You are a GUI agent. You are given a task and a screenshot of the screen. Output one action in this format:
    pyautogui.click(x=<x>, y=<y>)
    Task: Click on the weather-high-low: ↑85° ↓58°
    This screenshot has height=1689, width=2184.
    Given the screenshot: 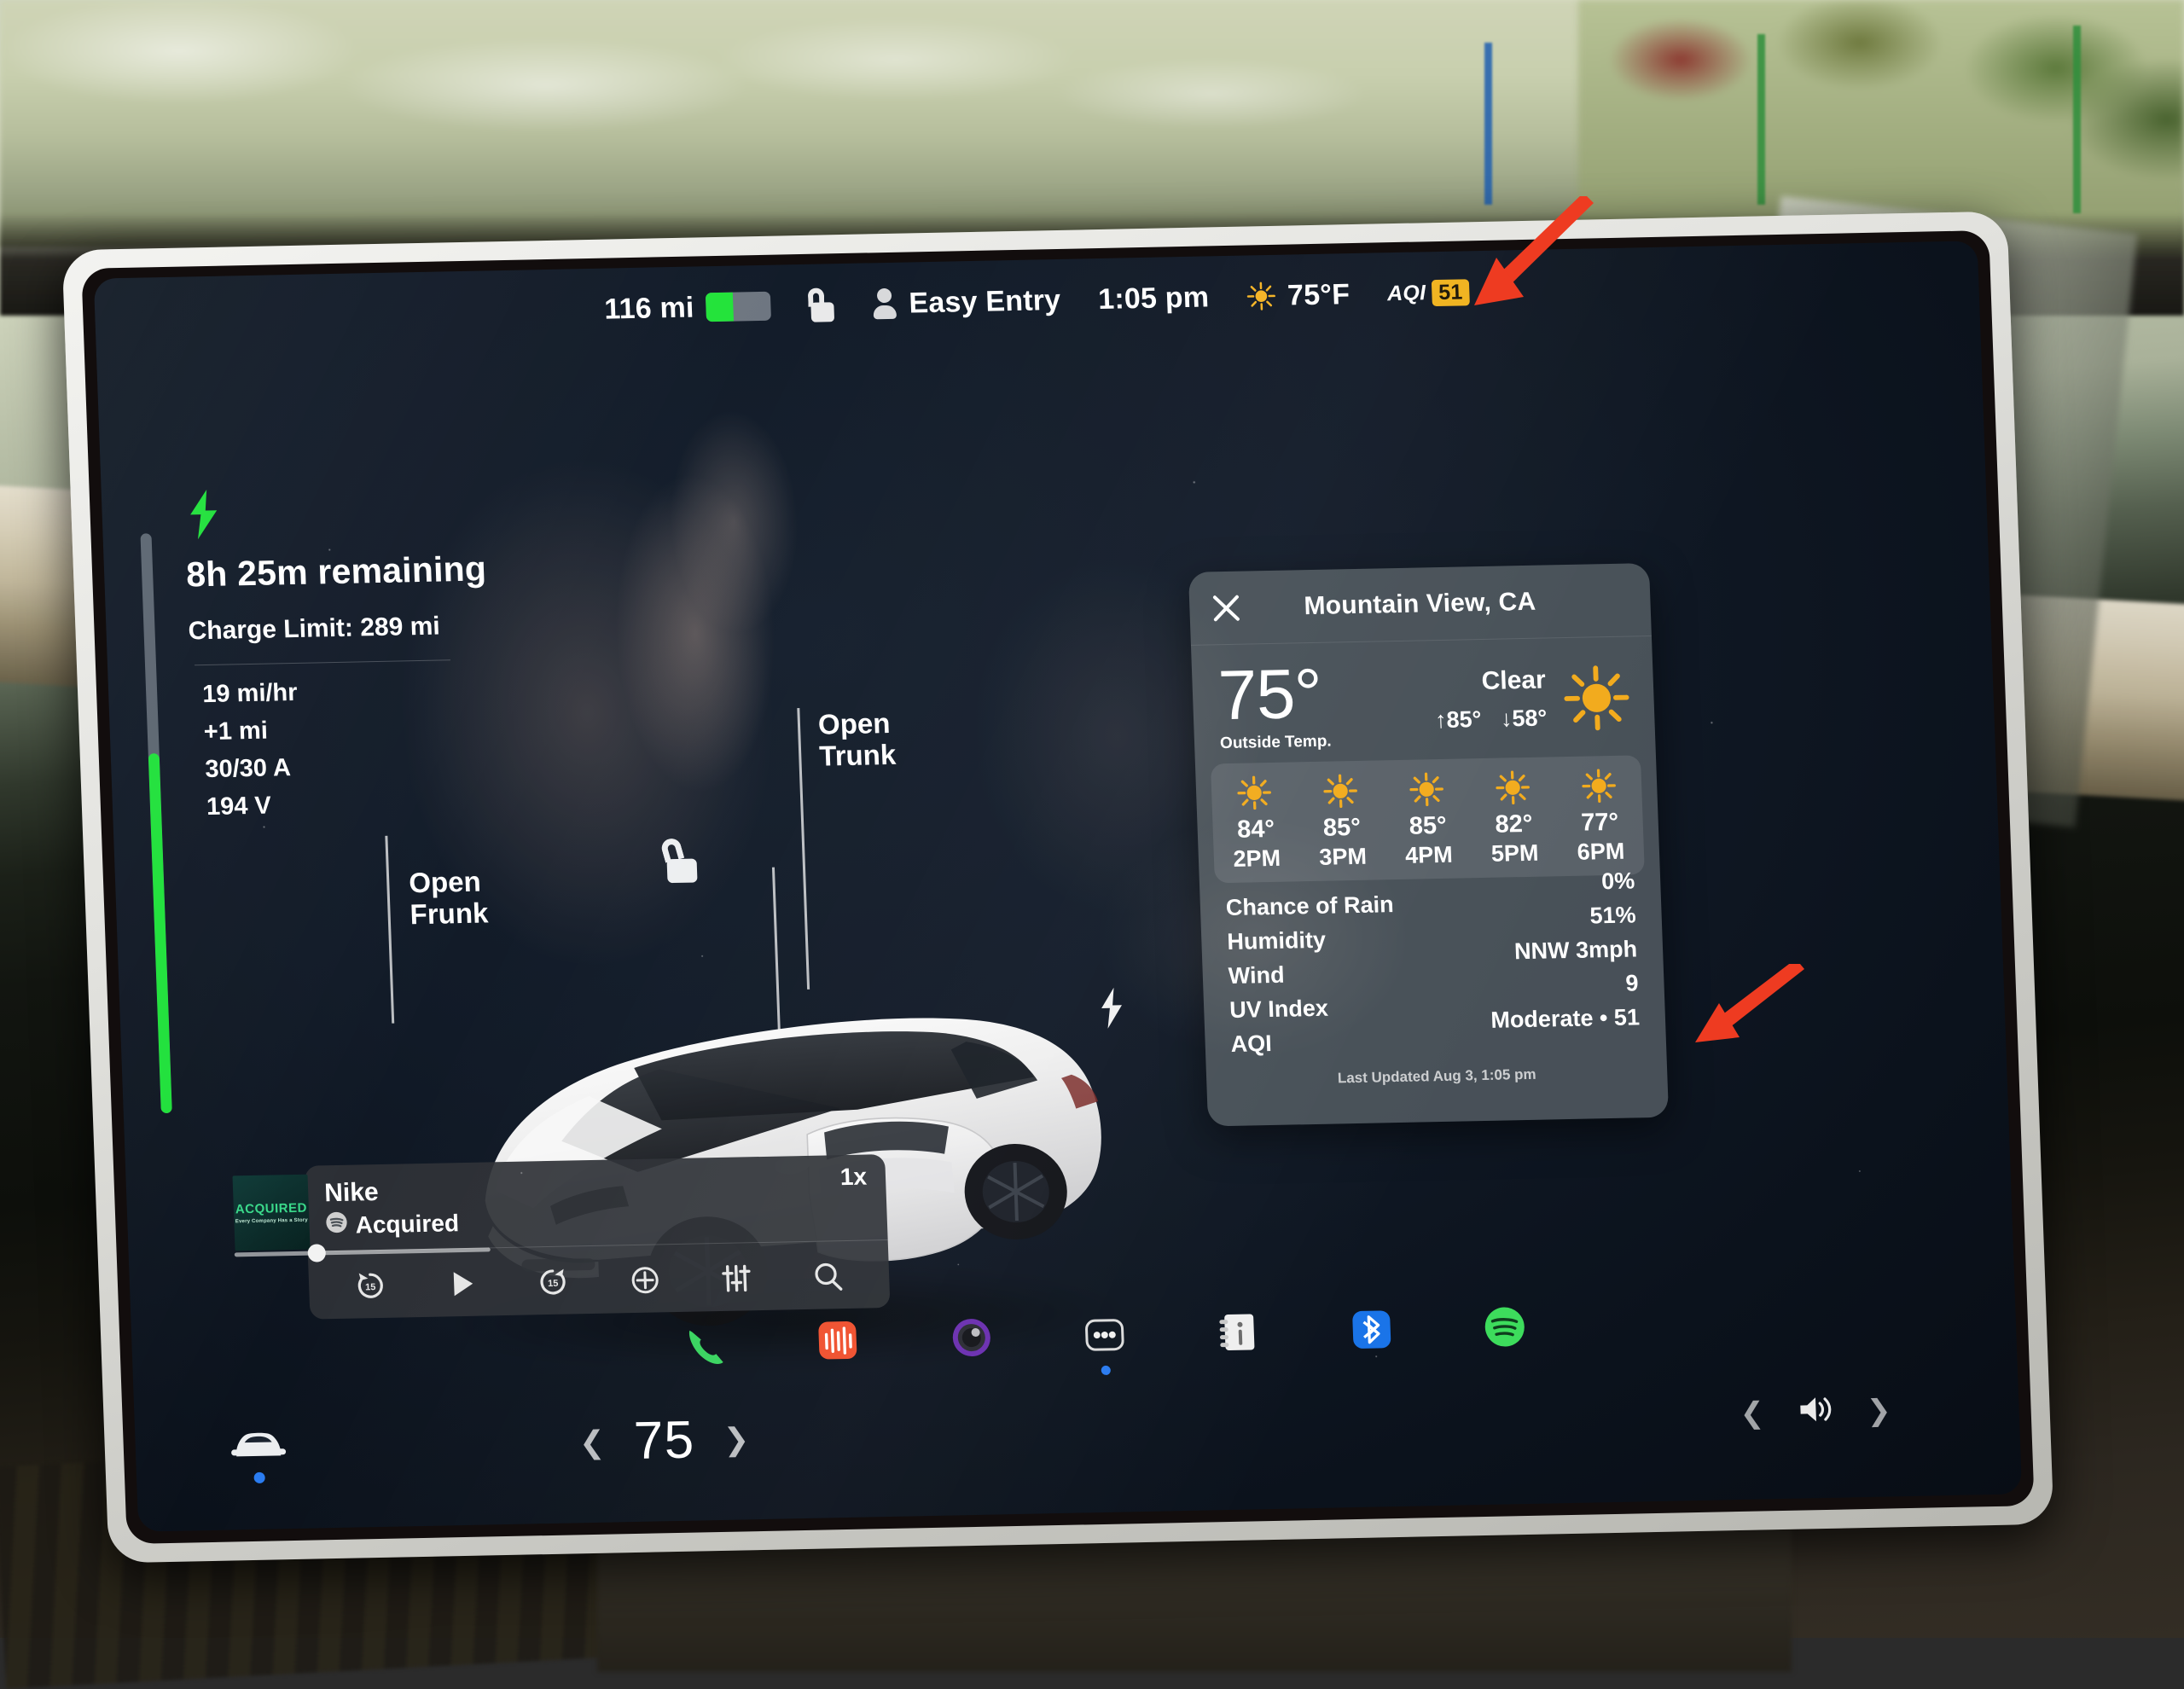 What is the action you would take?
    pyautogui.click(x=1491, y=719)
    